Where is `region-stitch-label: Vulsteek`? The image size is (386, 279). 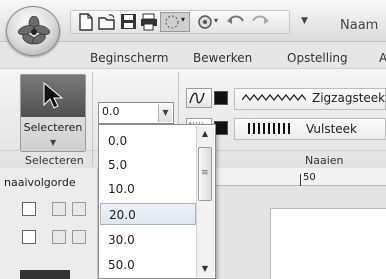 region-stitch-label: Vulsteek is located at coordinates (332, 129).